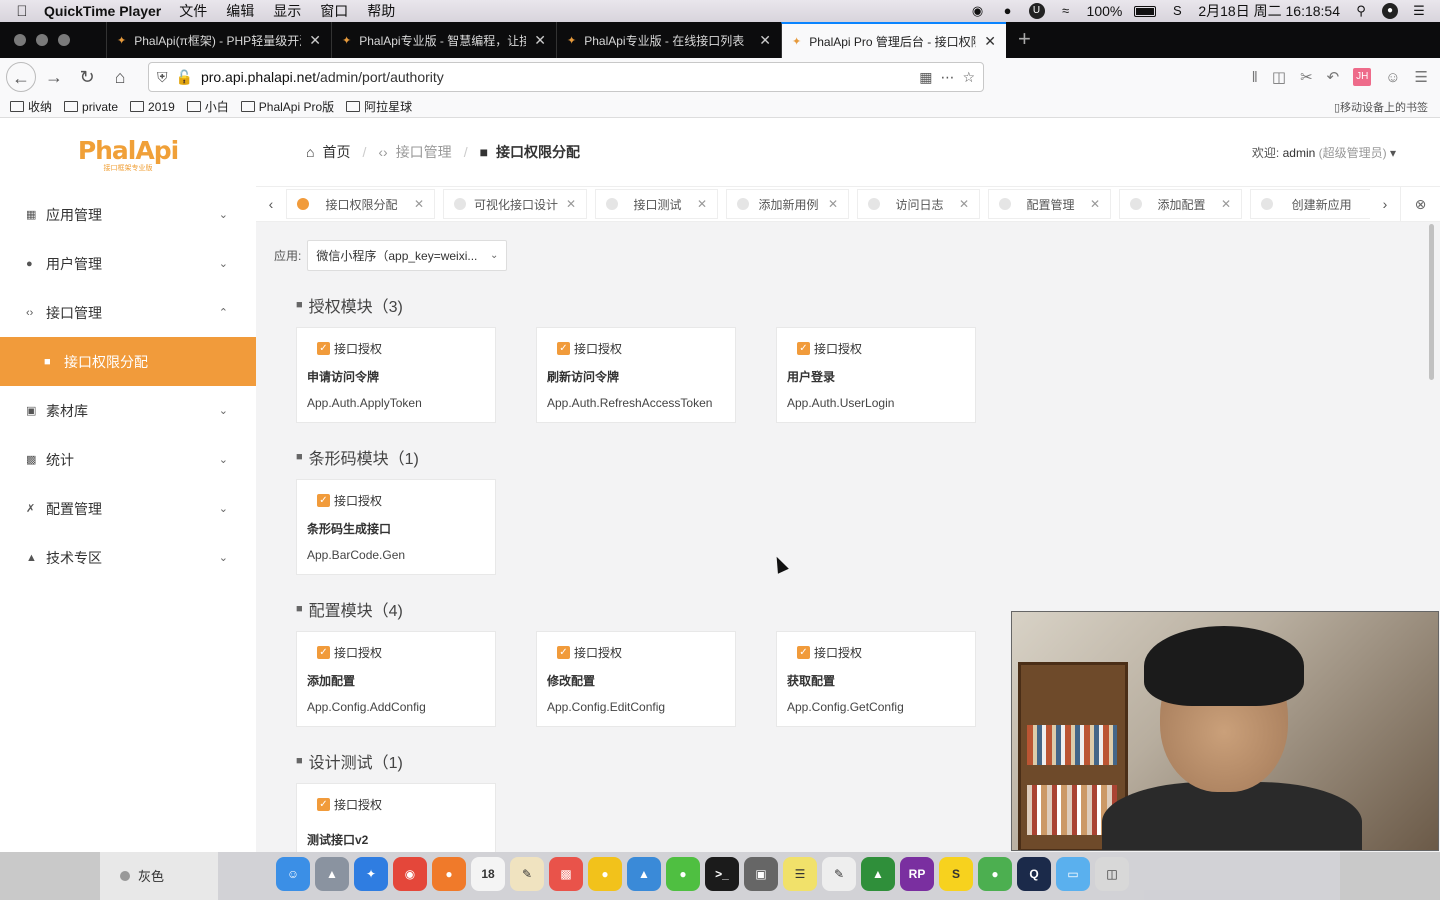 This screenshot has height=900, width=1440. Describe the element at coordinates (31, 106) in the screenshot. I see `bookmark-folder: 收纳` at that location.